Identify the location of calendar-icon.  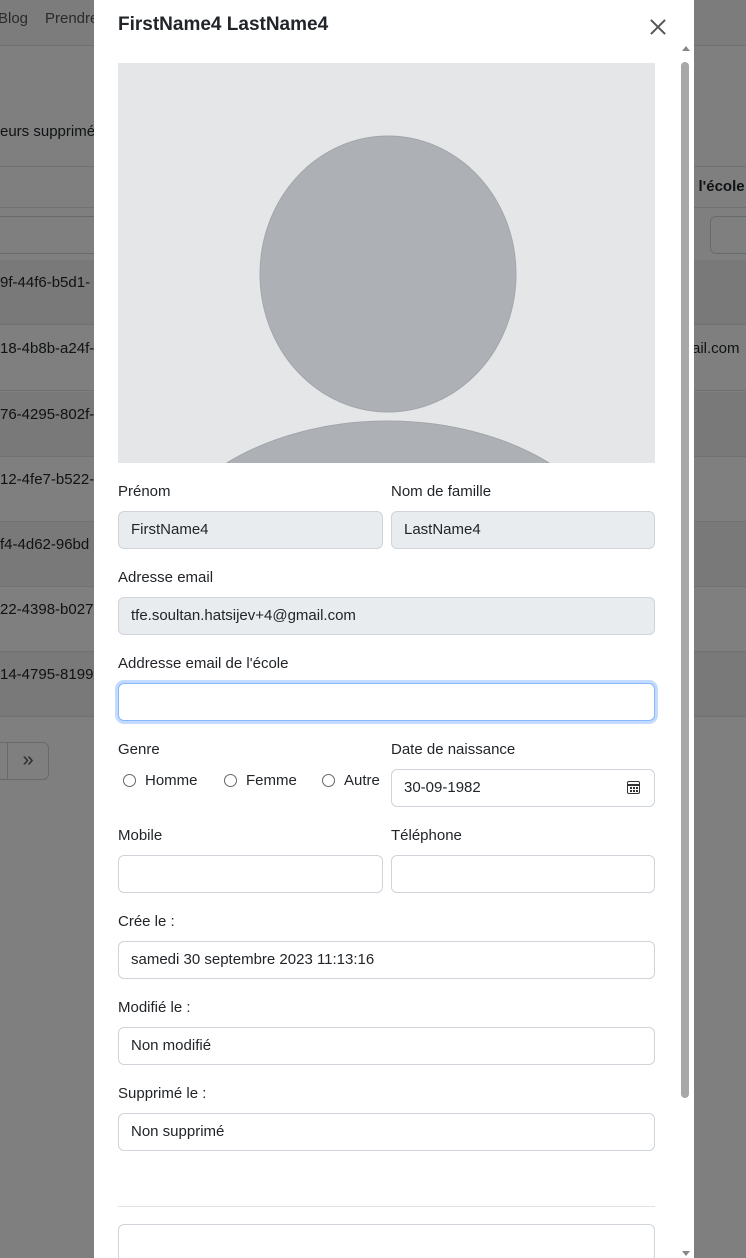
(633, 787).